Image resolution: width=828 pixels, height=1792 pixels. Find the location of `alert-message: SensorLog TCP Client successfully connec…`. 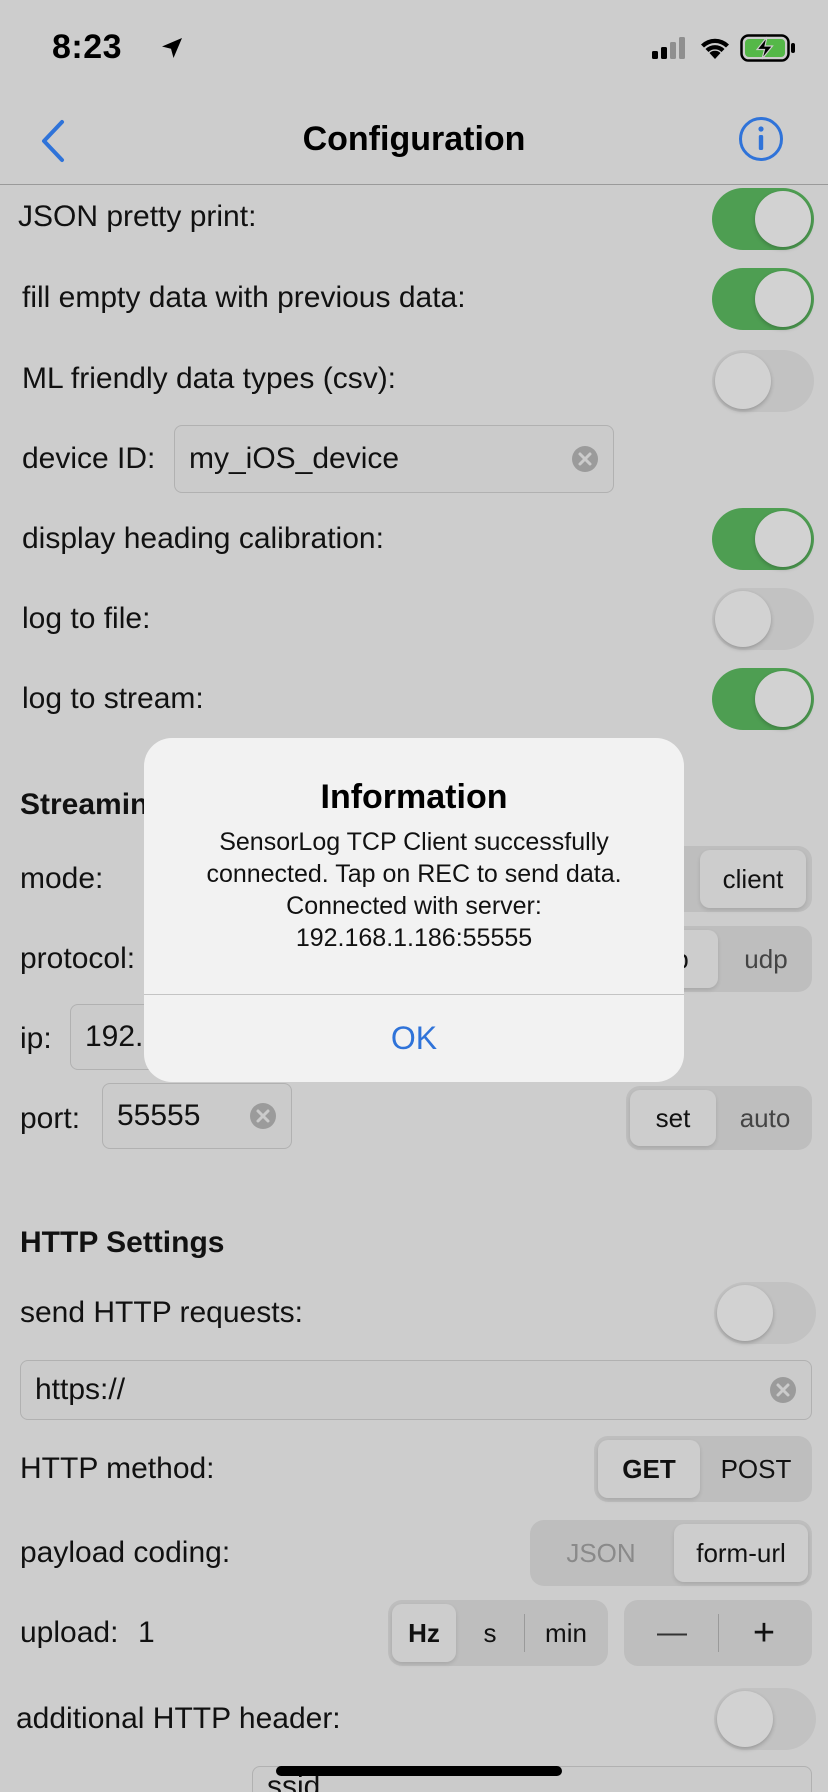

alert-message: SensorLog TCP Client successfully connec… is located at coordinates (414, 890).